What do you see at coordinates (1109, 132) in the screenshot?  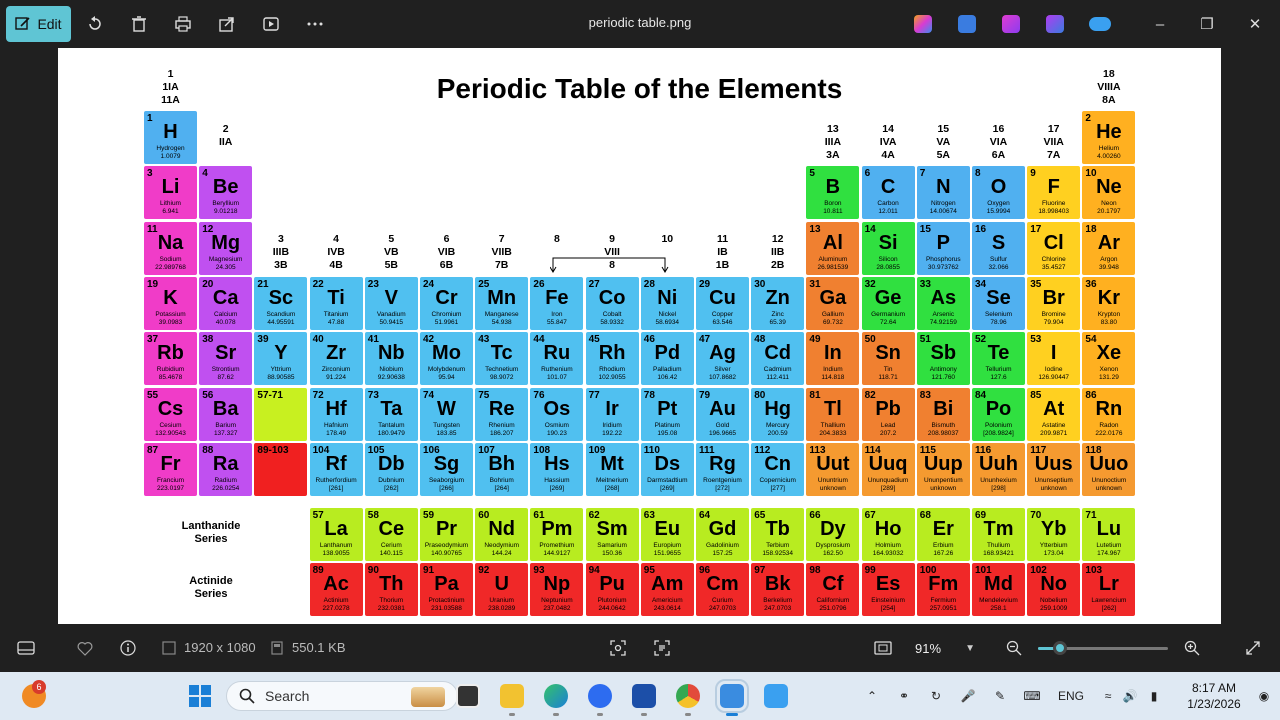 I see `element-symbol: He` at bounding box center [1109, 132].